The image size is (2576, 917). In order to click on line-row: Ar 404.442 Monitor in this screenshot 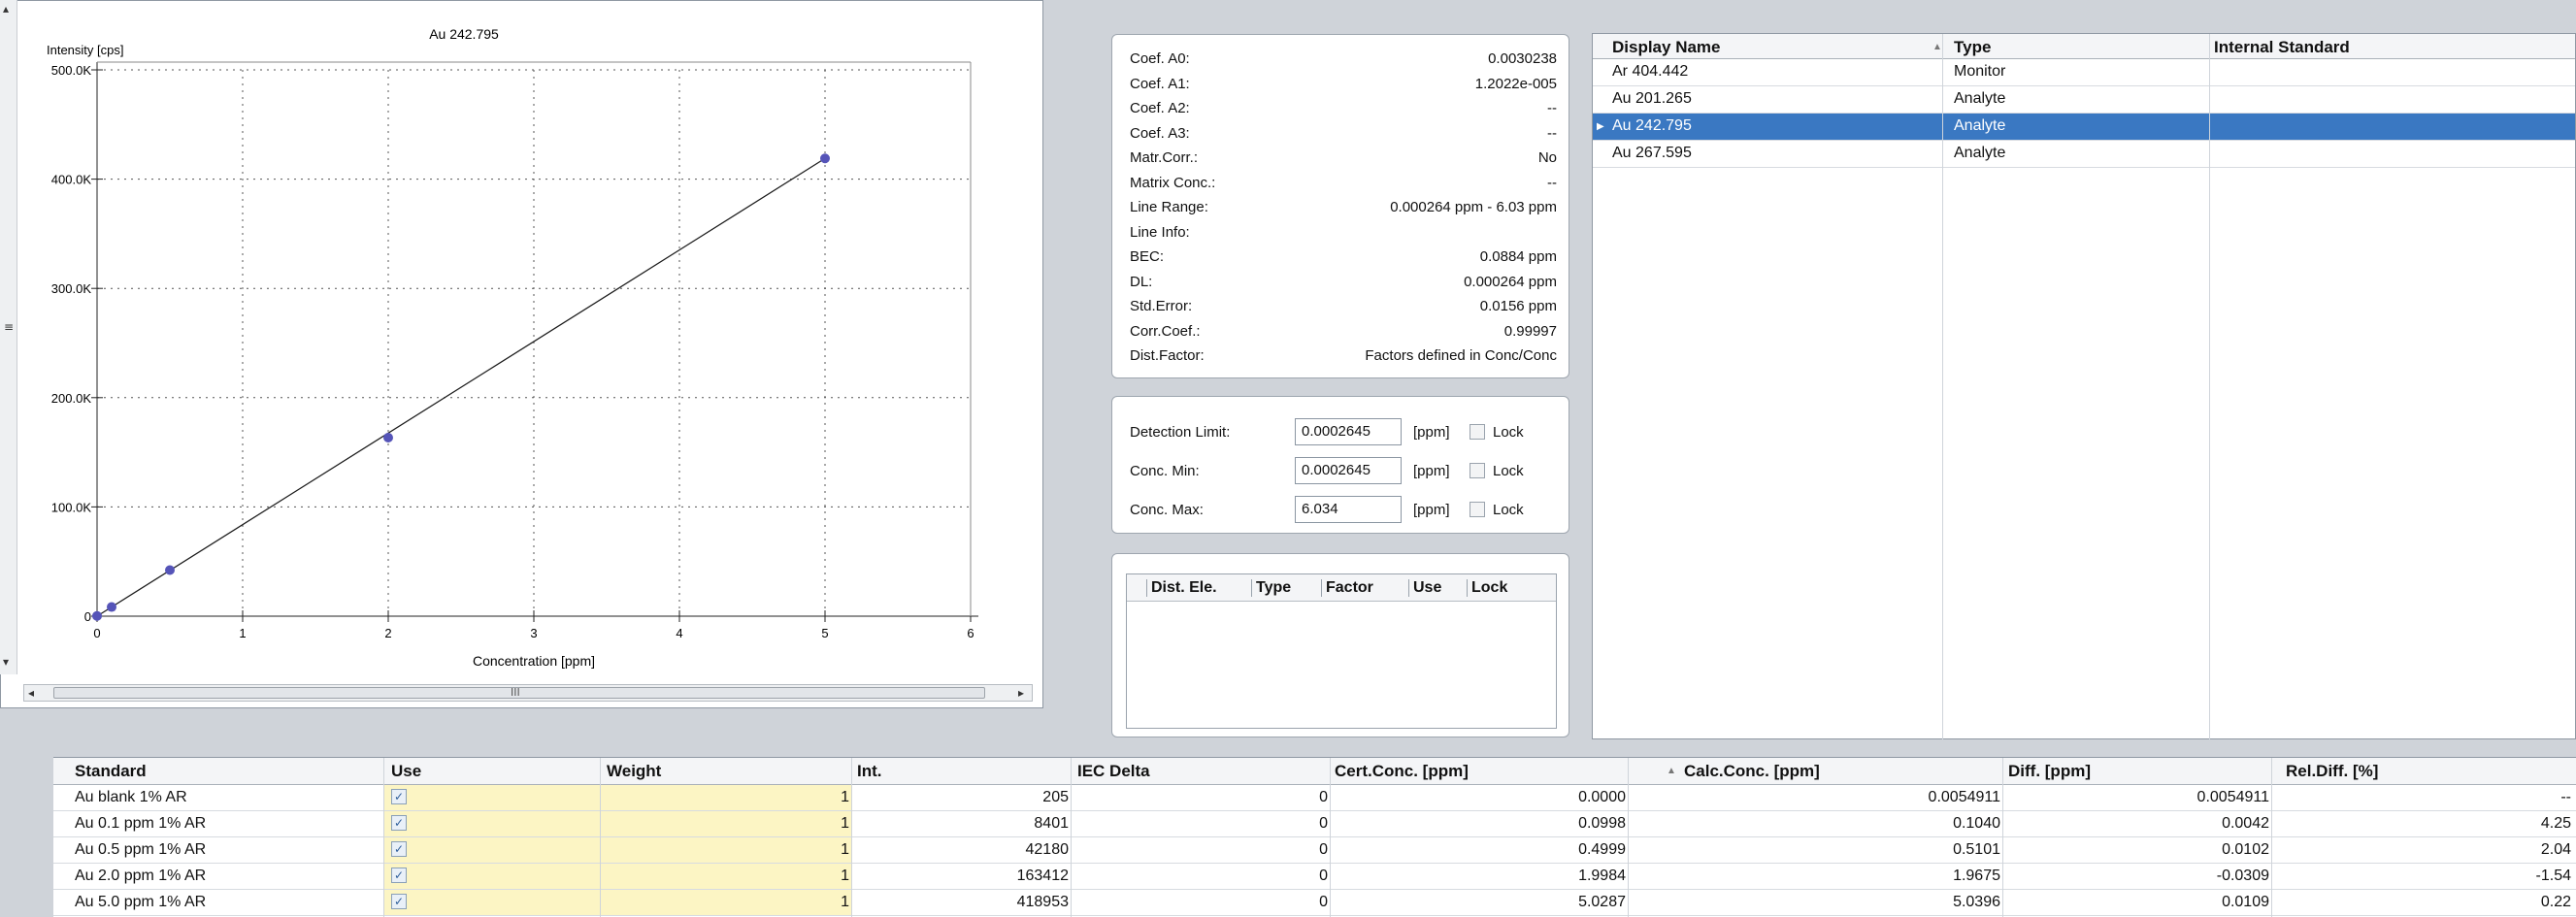, I will do `click(2084, 72)`.